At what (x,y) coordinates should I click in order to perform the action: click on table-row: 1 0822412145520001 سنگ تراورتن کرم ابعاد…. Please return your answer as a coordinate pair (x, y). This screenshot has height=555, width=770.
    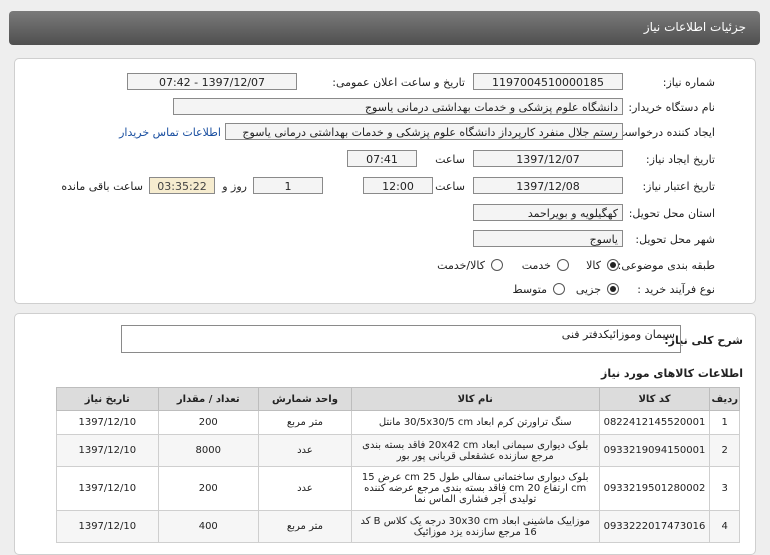
    Looking at the image, I should click on (398, 422).